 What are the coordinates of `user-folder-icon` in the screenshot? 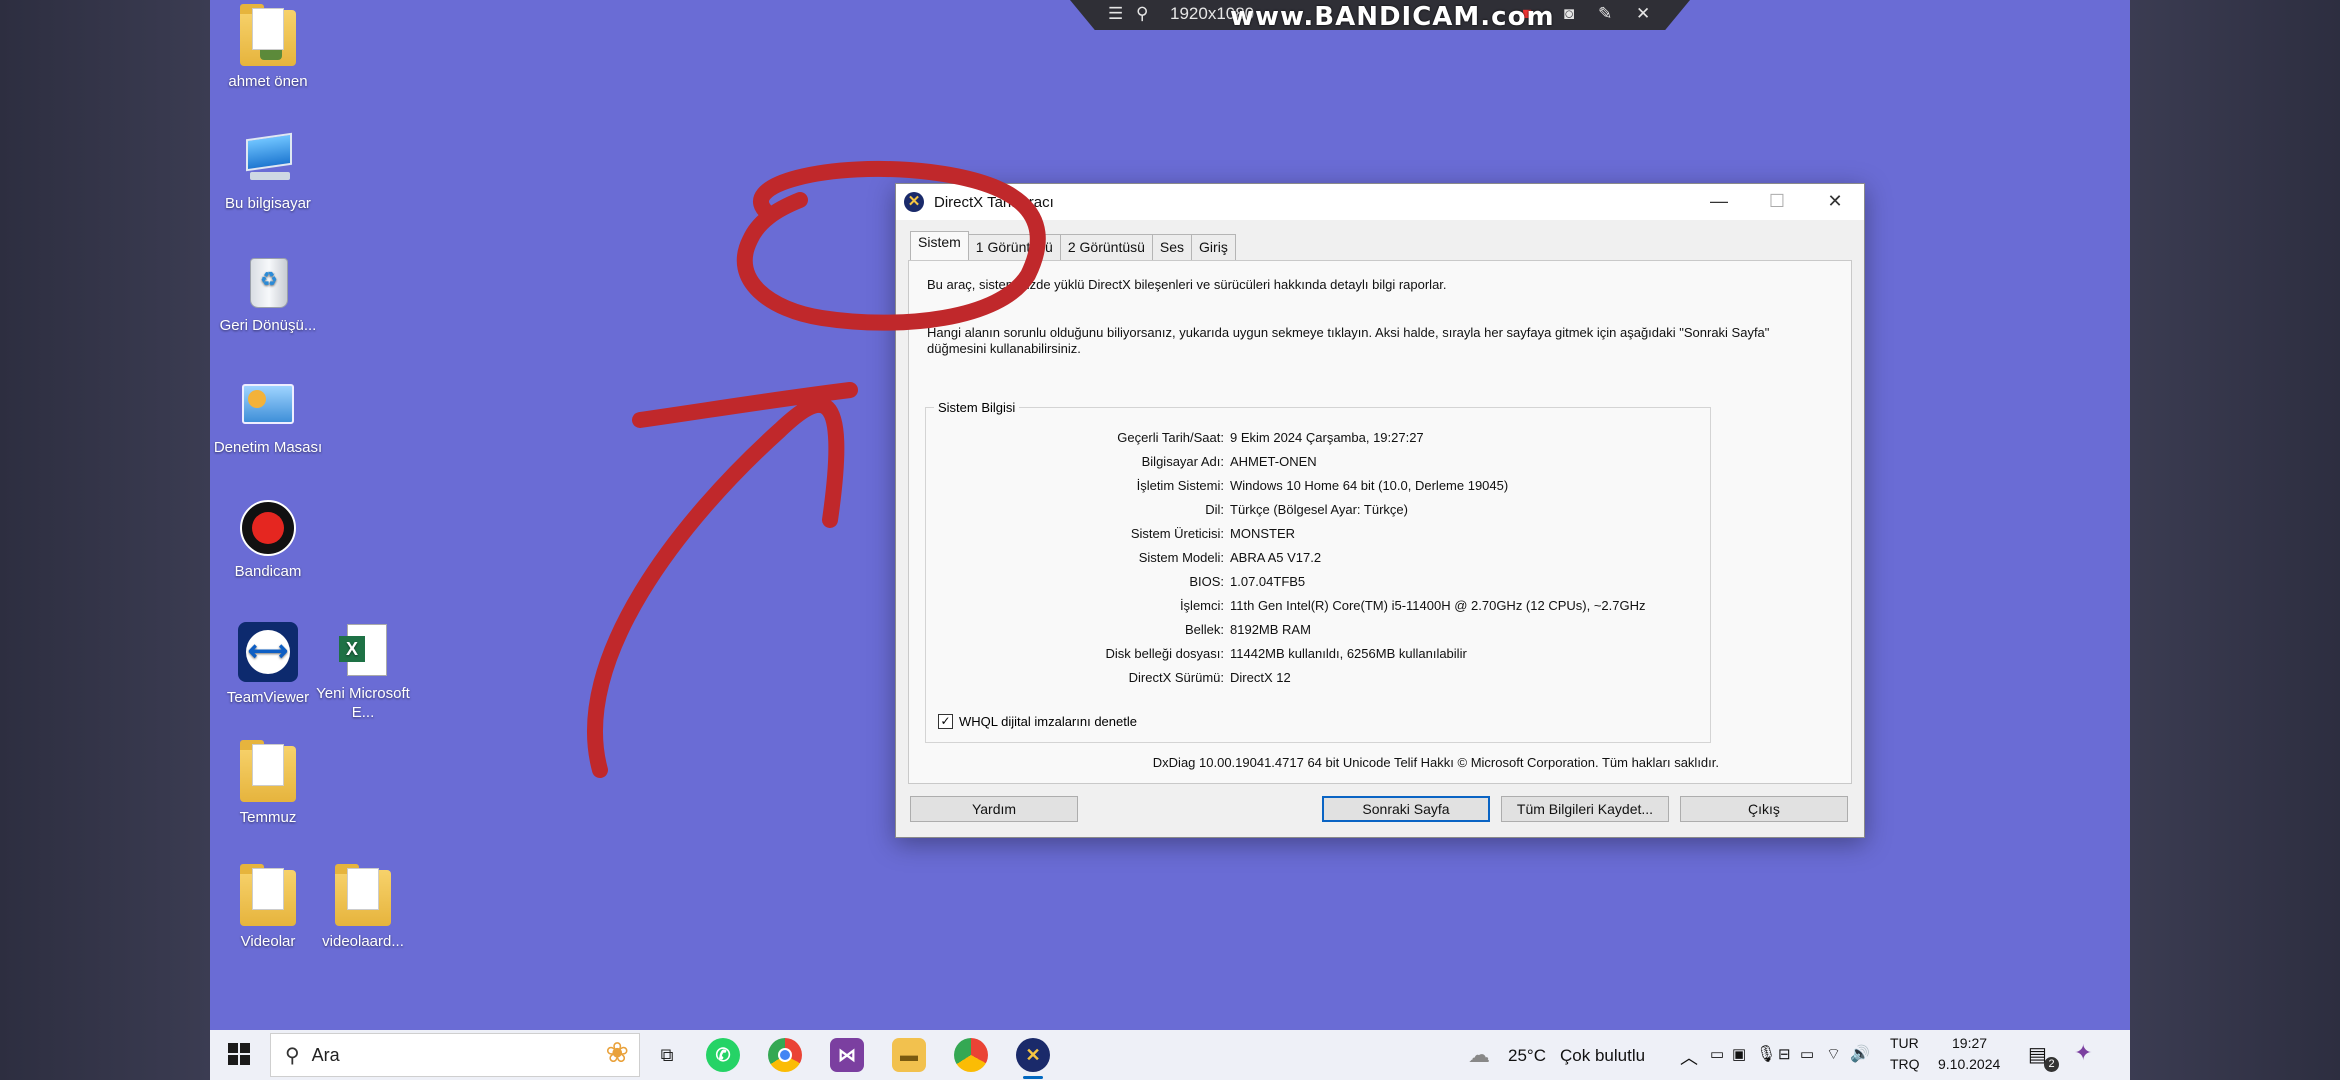 It's located at (268, 35).